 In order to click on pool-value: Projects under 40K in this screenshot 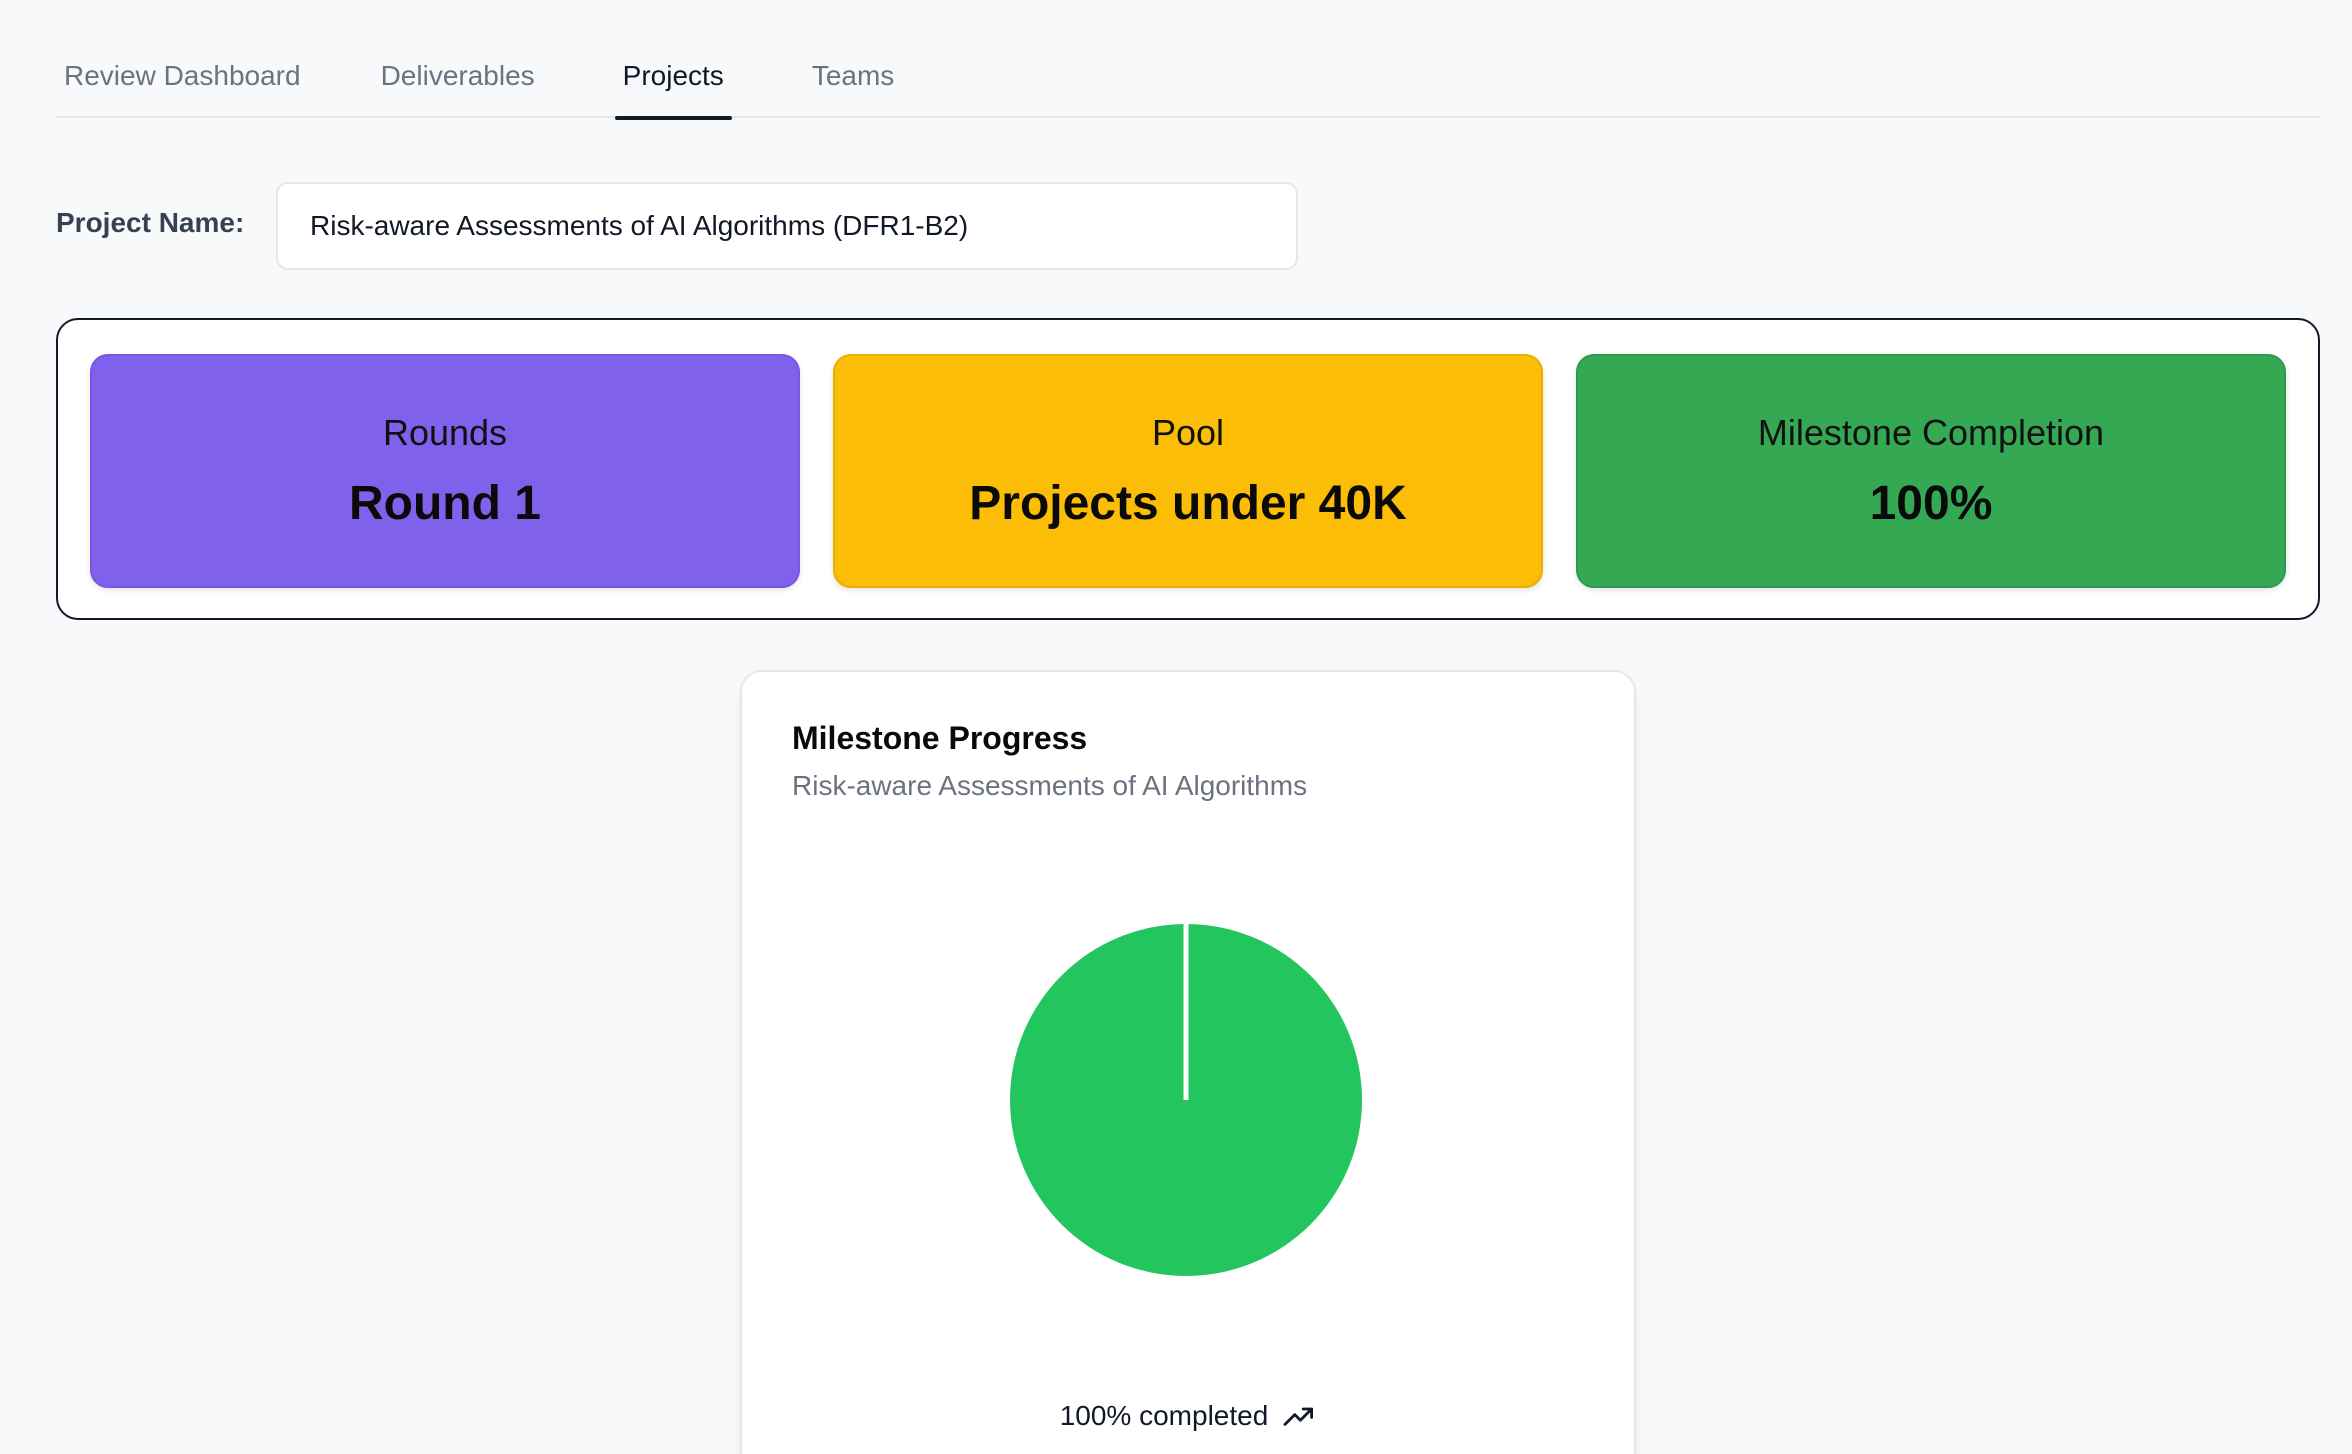, I will do `click(1188, 503)`.